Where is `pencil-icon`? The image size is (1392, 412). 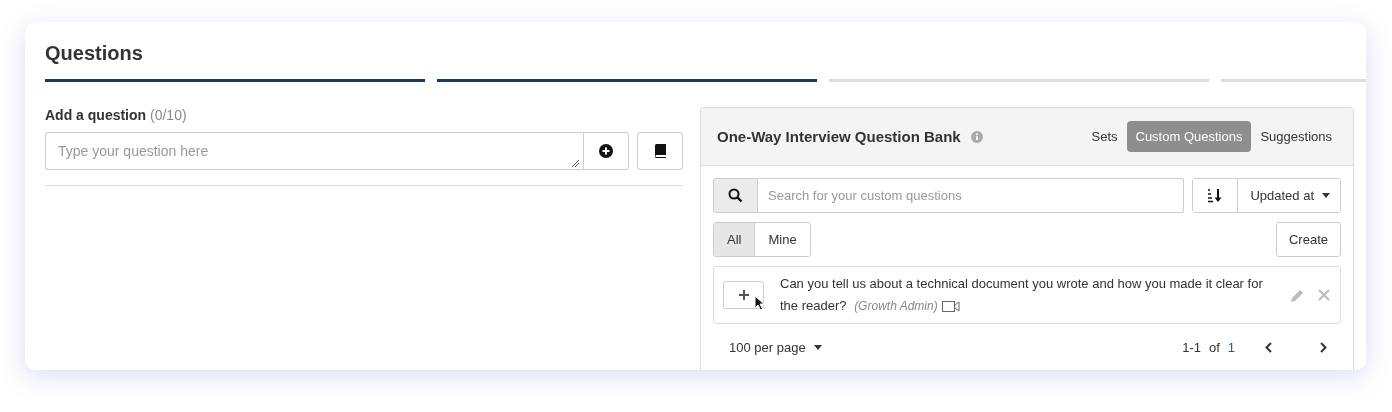 pencil-icon is located at coordinates (1297, 295).